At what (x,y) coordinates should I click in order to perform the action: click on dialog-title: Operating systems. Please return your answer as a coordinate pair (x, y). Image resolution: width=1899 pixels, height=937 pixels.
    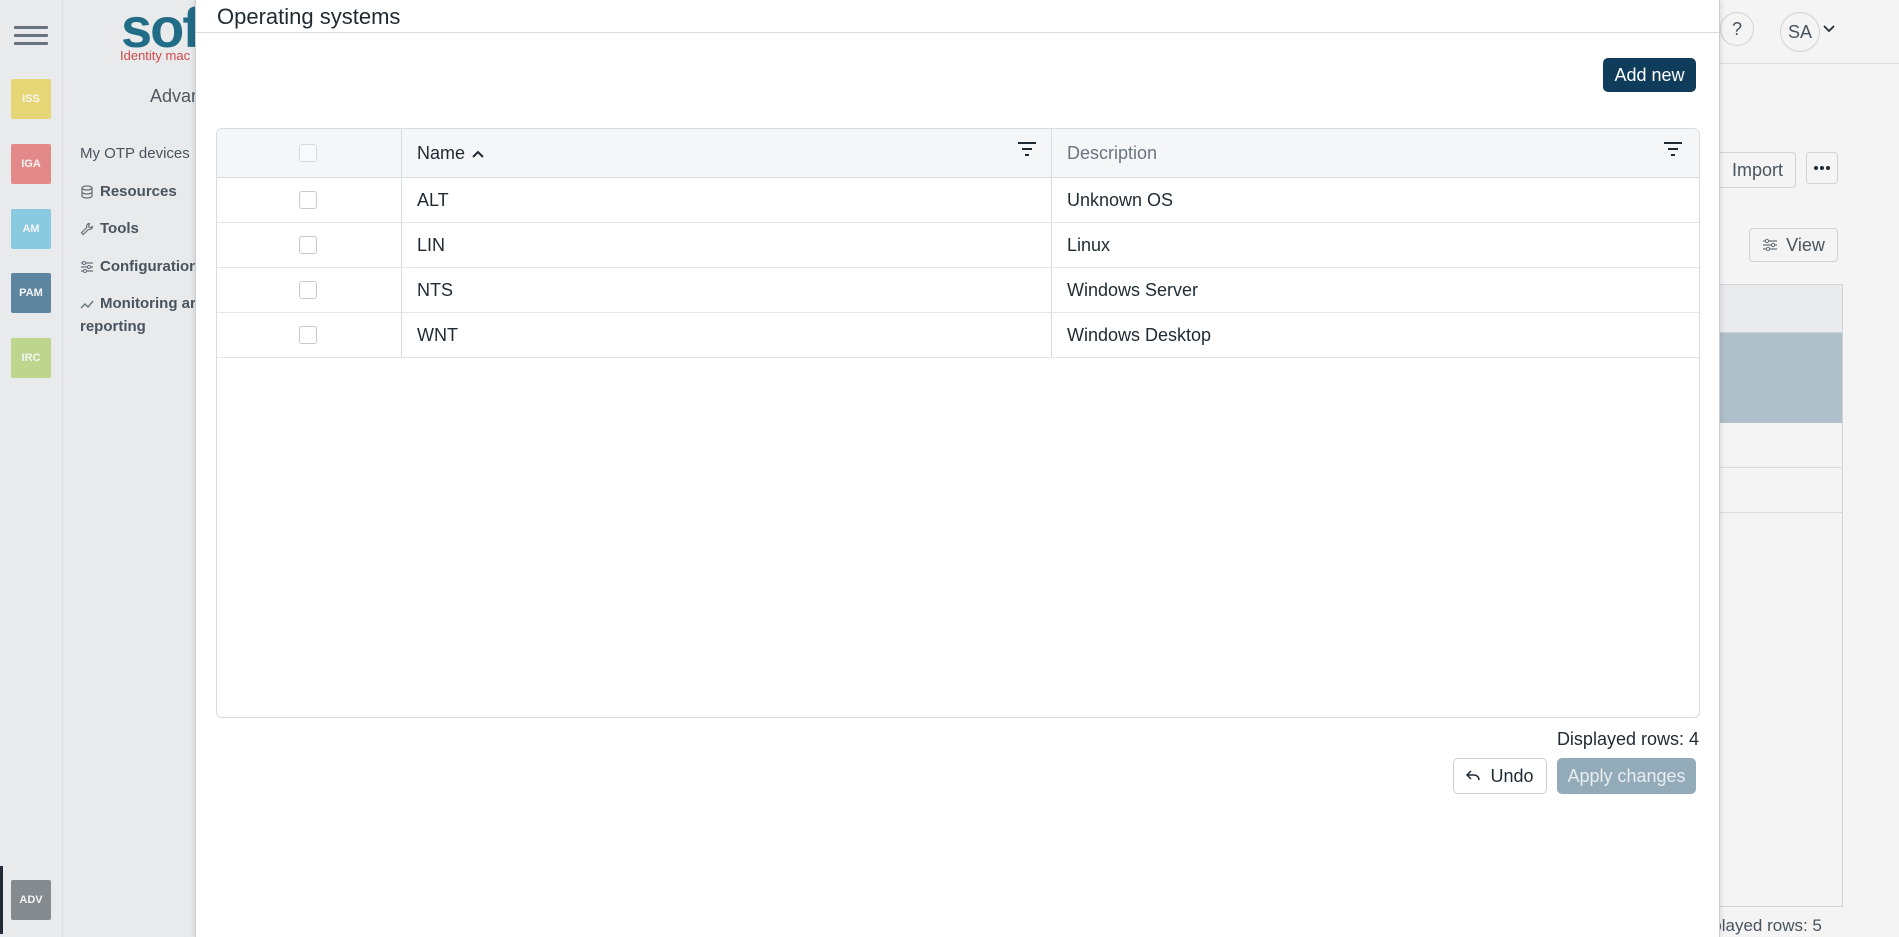
    Looking at the image, I should click on (309, 16).